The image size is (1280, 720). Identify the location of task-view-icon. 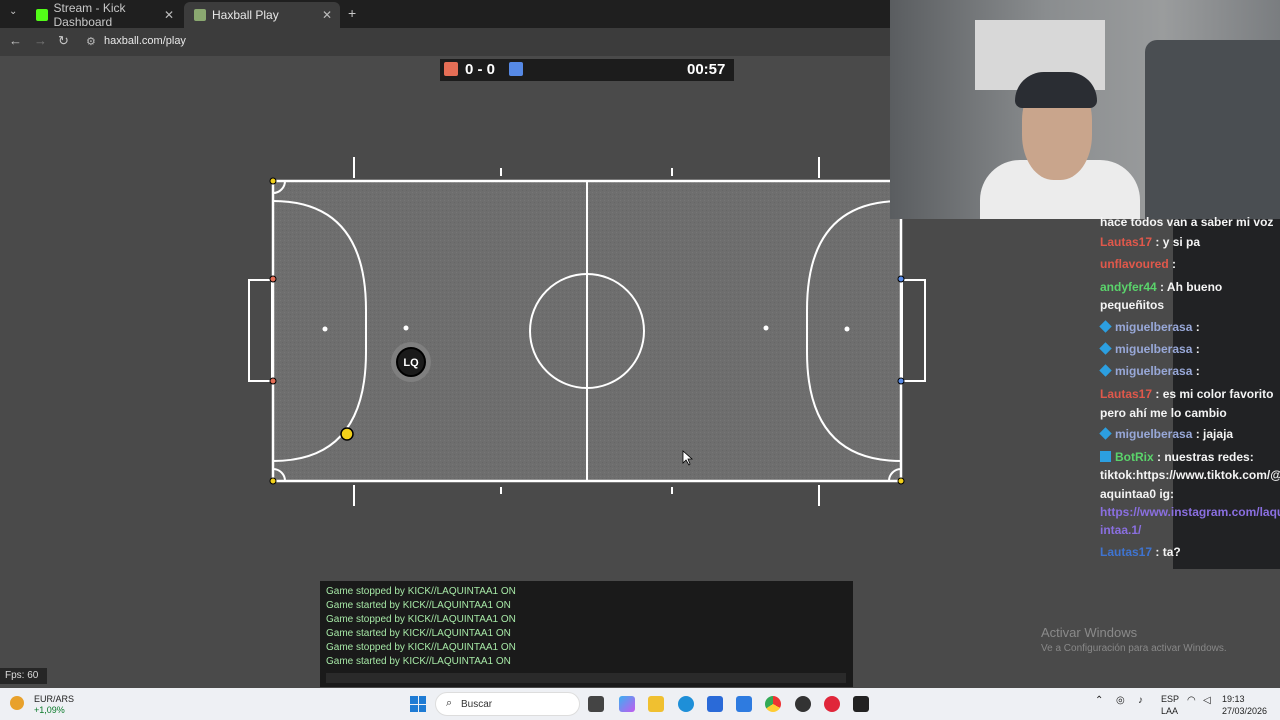
(596, 704).